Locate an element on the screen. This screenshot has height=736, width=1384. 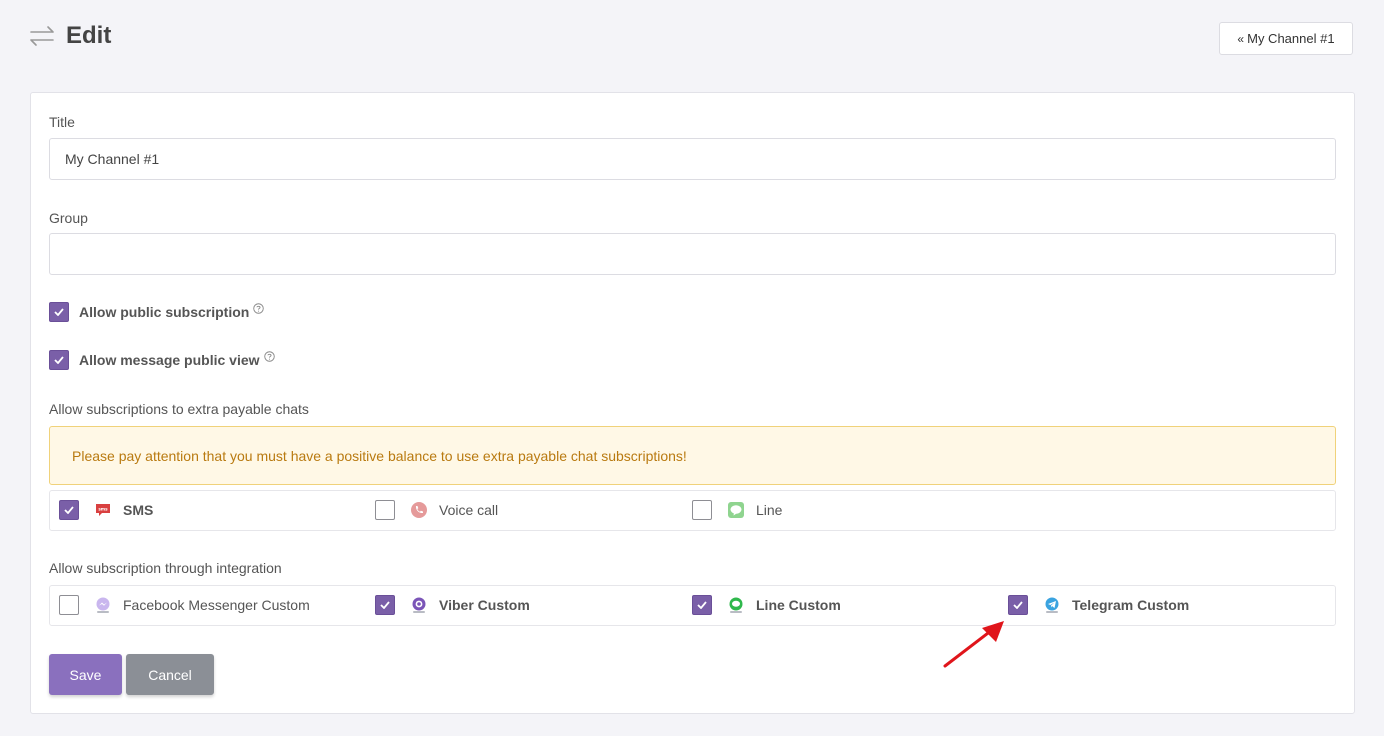
sms-checkbox is located at coordinates (69, 510).